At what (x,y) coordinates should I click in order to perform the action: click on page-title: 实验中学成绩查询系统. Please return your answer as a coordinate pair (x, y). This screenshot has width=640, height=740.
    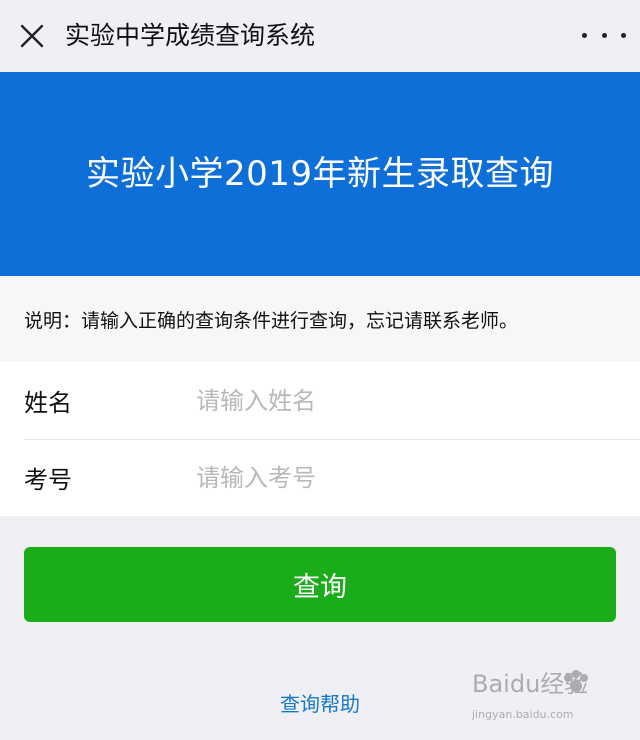
    Looking at the image, I should click on (190, 35).